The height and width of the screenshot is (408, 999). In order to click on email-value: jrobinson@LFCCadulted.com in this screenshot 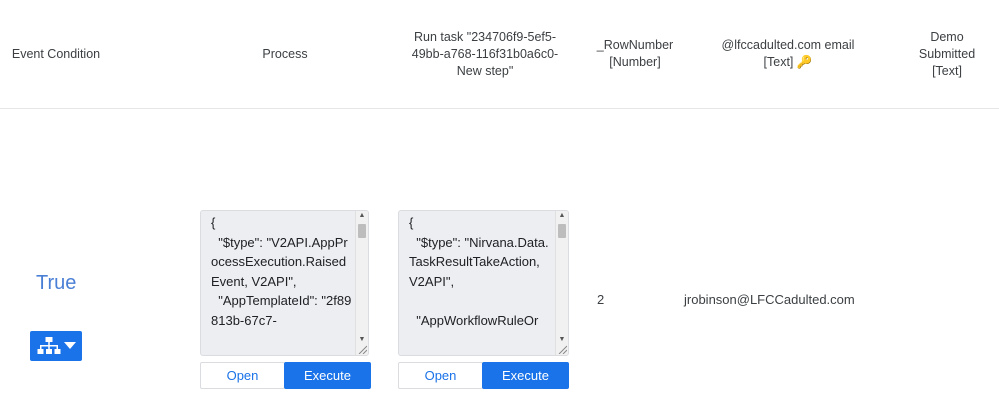, I will do `click(769, 299)`.